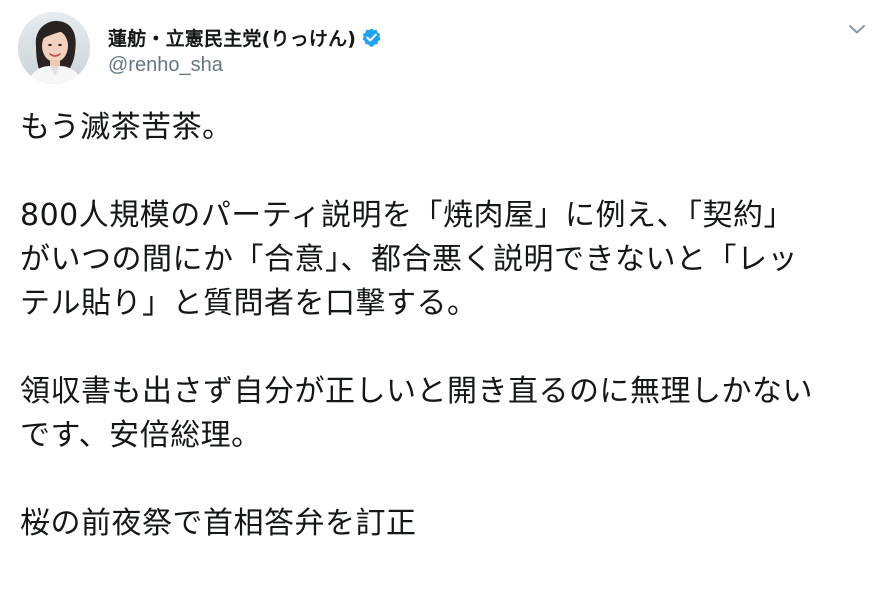 The width and height of the screenshot is (888, 590). Describe the element at coordinates (126, 127) in the screenshot. I see `tweet-line: もう滅茶苦茶。` at that location.